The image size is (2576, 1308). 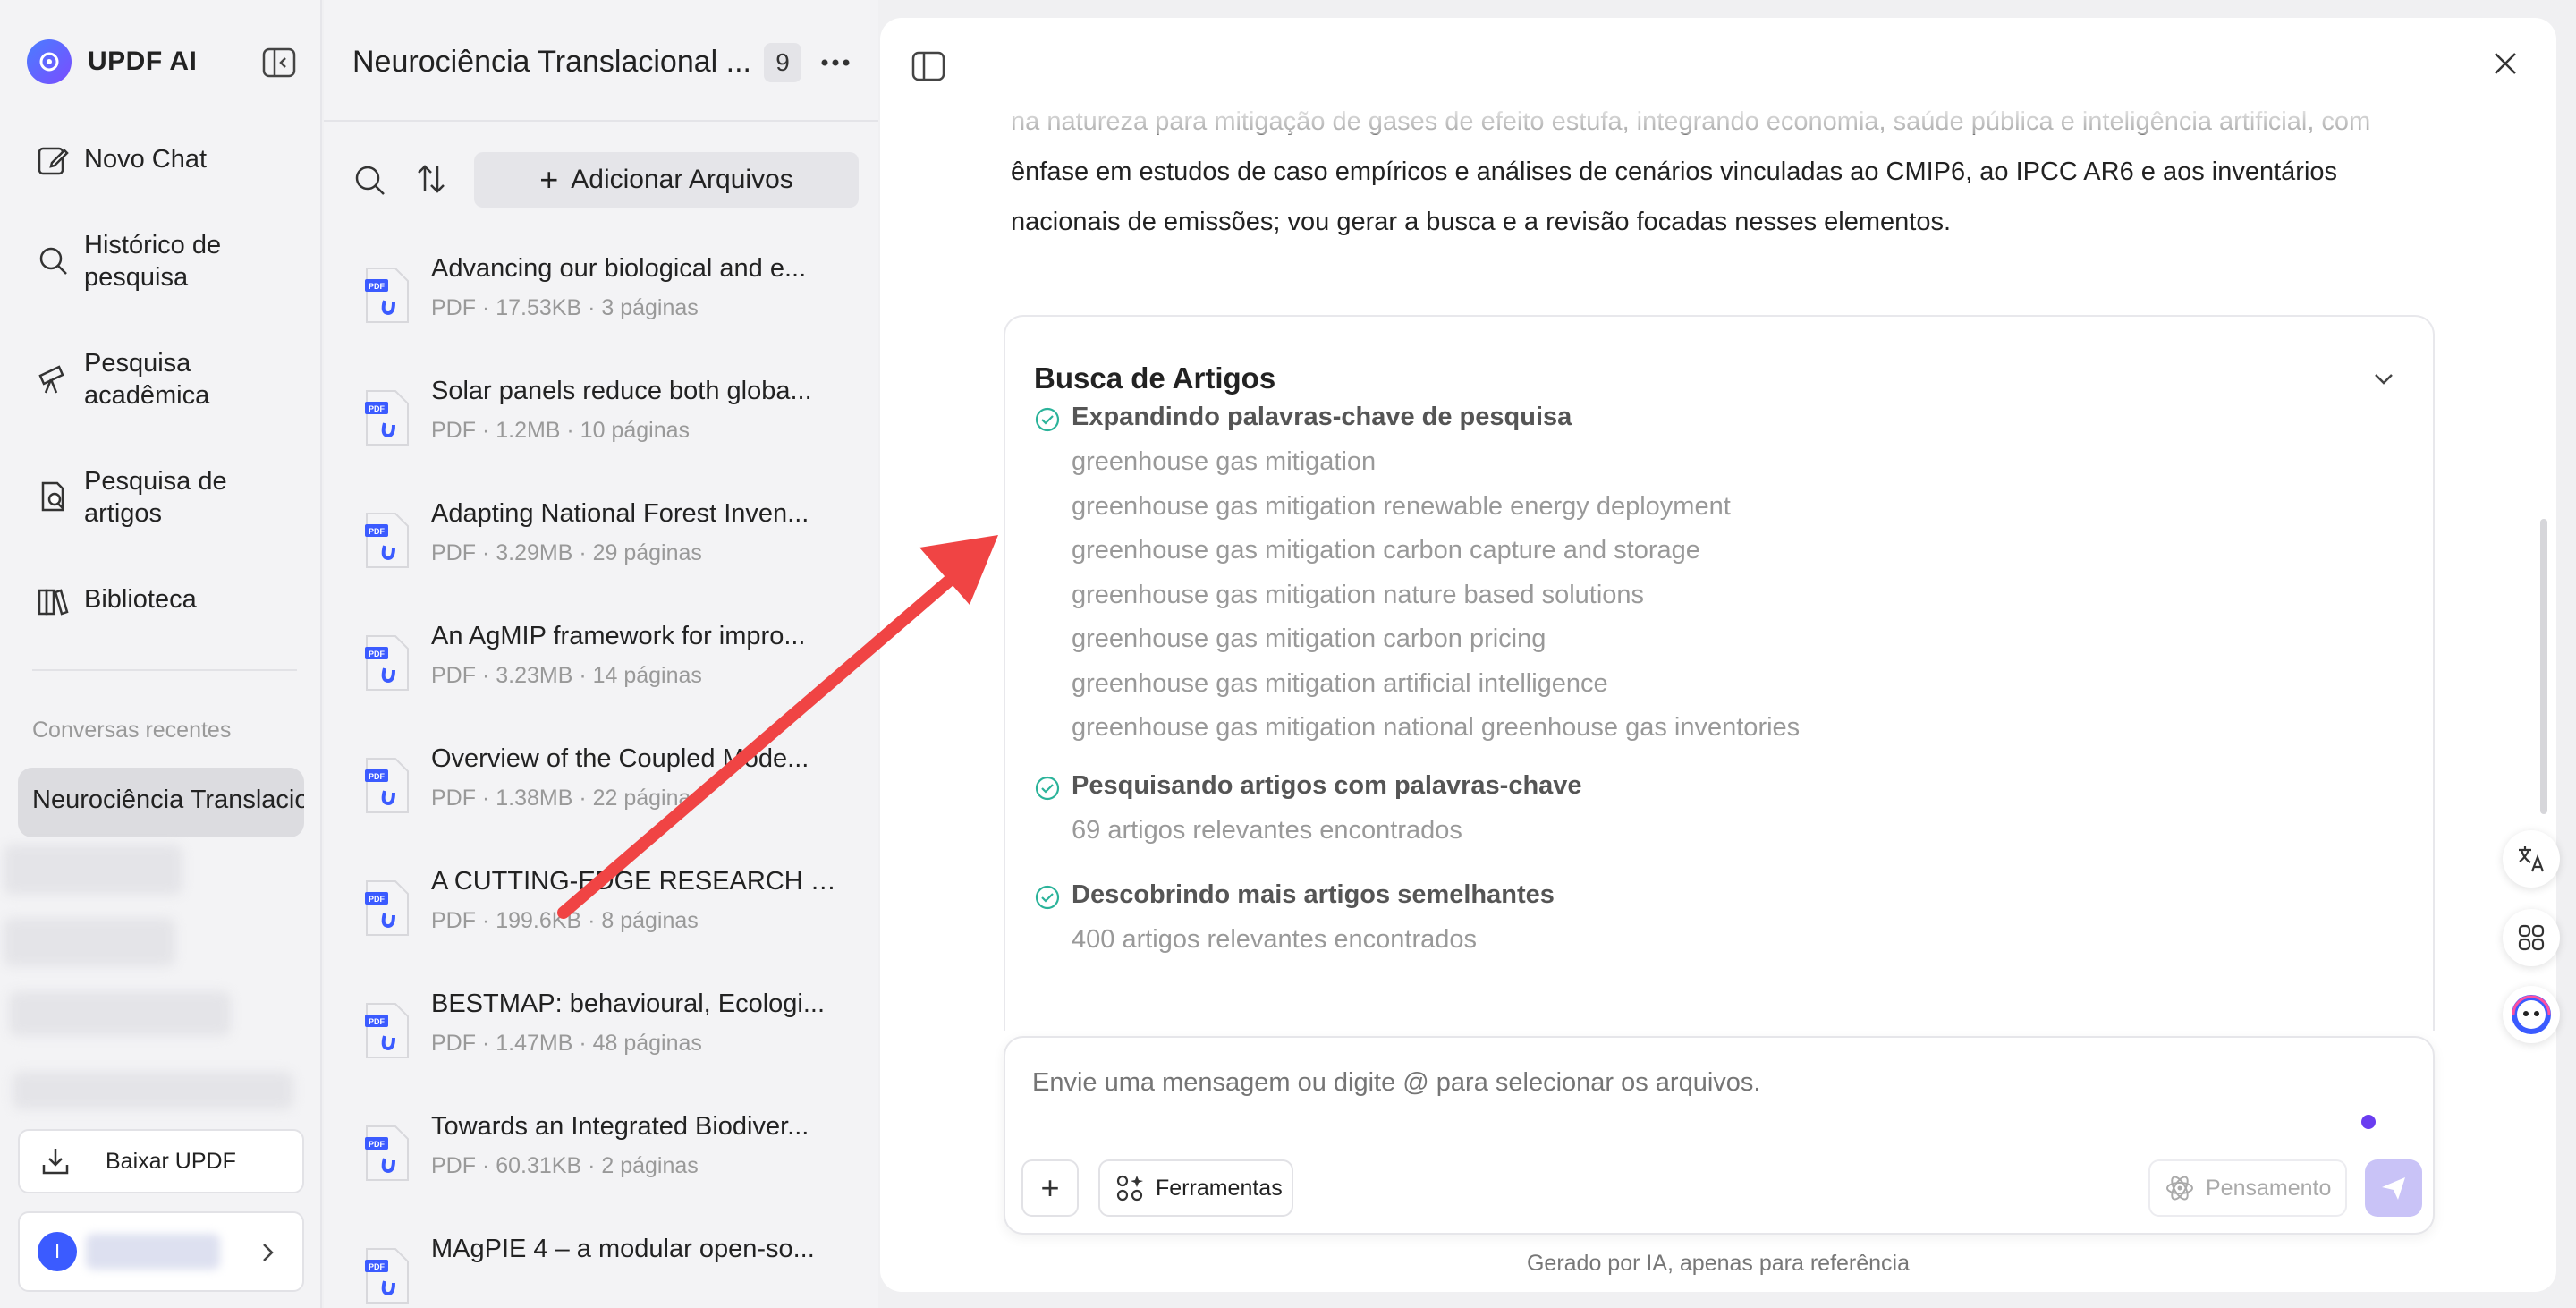 I want to click on step-detail: greenhouse gas mitigation carbon pricing, so click(x=1309, y=638).